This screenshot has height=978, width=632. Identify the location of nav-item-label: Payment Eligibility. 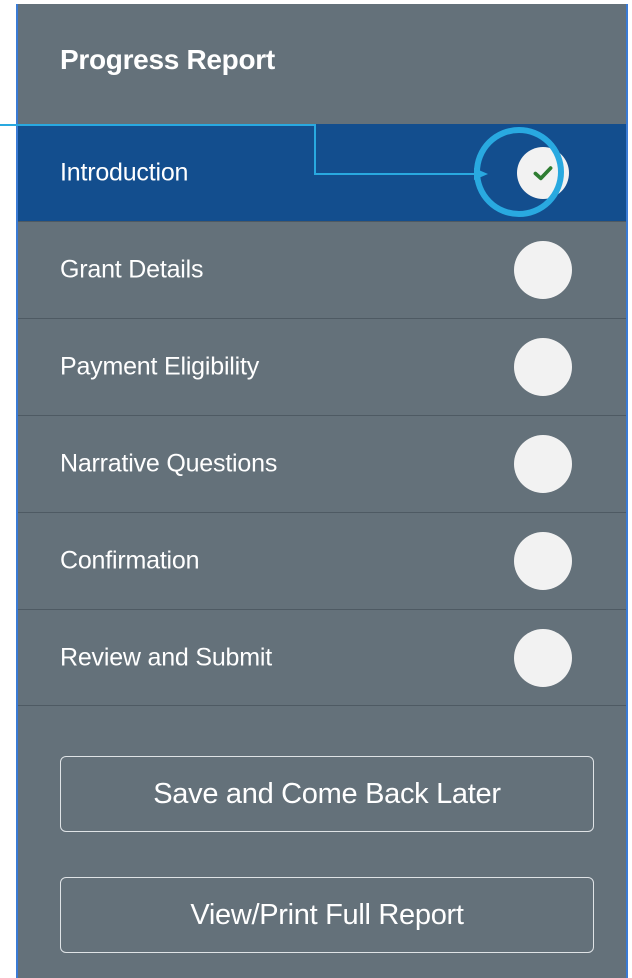
(160, 366).